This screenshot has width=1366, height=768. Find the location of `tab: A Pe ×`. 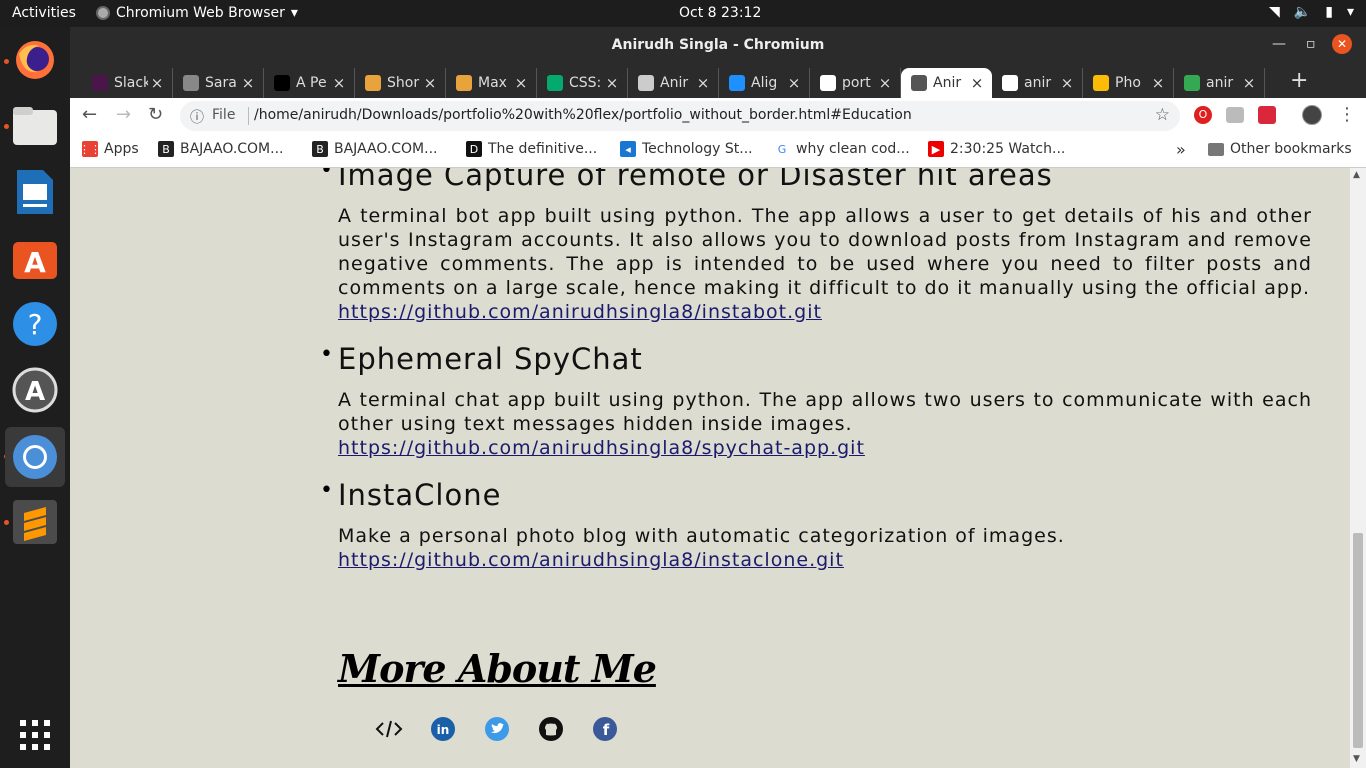

tab: A Pe × is located at coordinates (309, 83).